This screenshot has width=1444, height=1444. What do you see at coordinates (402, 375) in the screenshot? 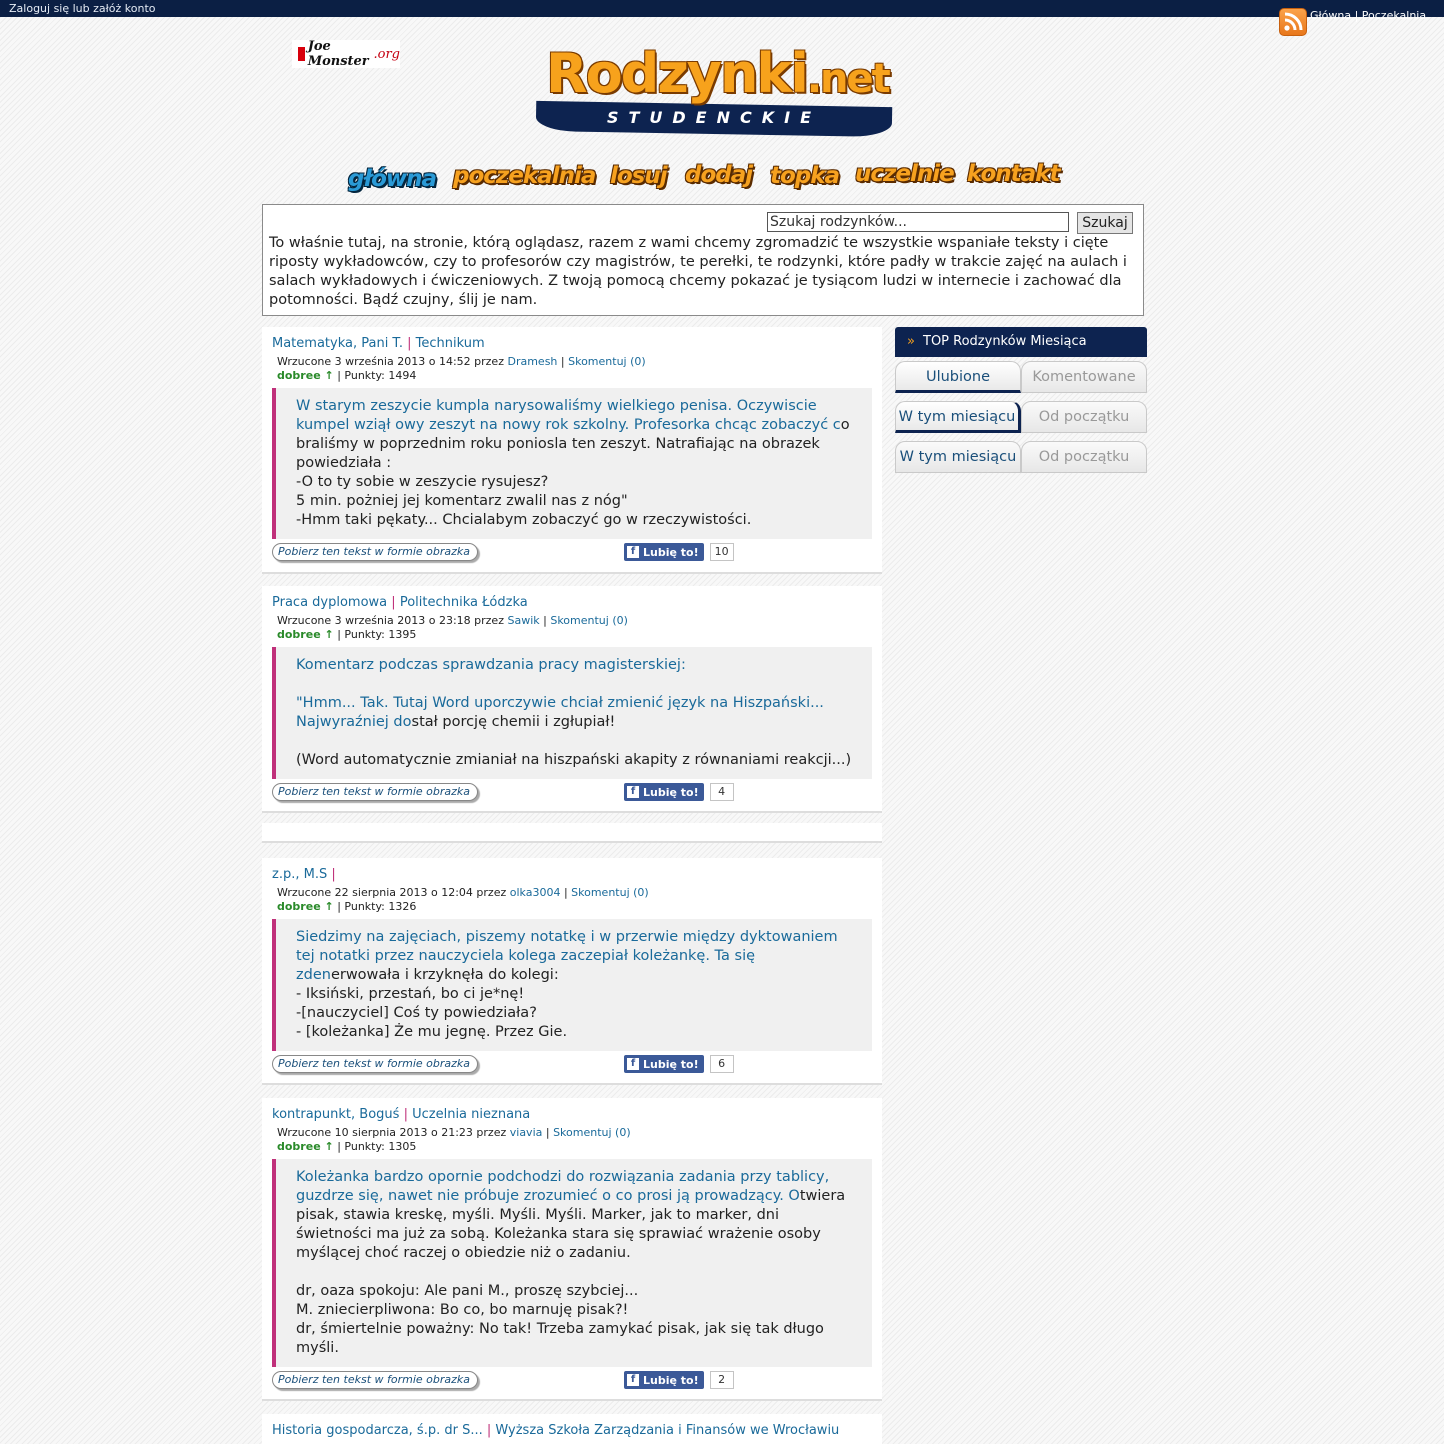
I see `points-value: 1494` at bounding box center [402, 375].